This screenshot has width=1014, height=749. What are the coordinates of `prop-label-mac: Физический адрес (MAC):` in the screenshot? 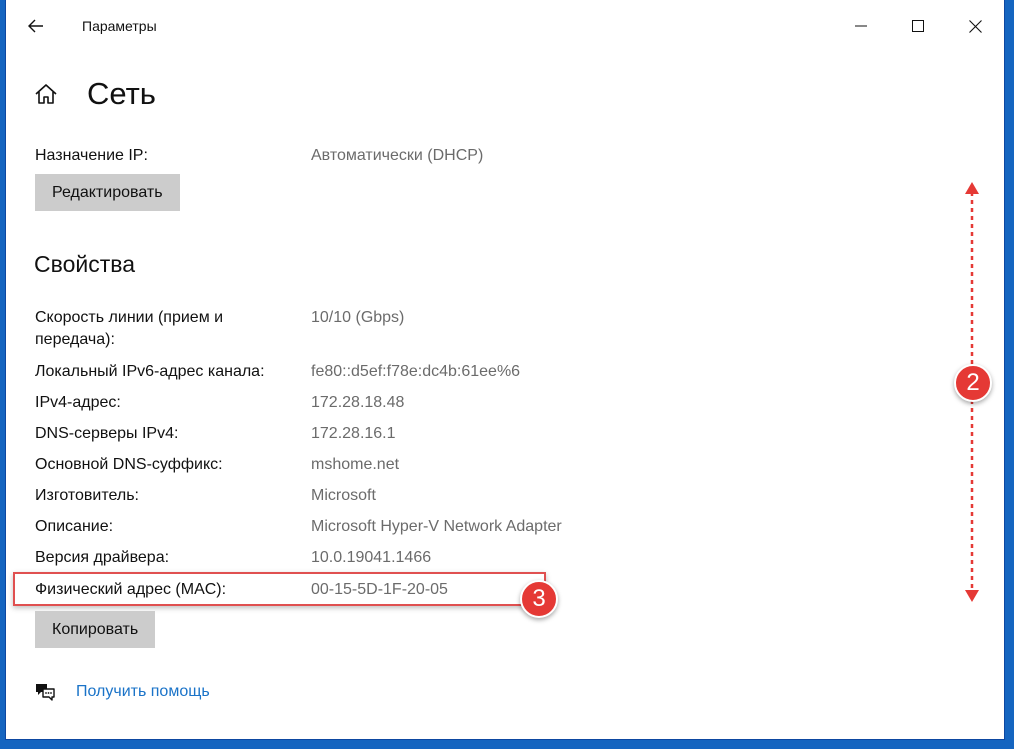 It's located at (131, 589).